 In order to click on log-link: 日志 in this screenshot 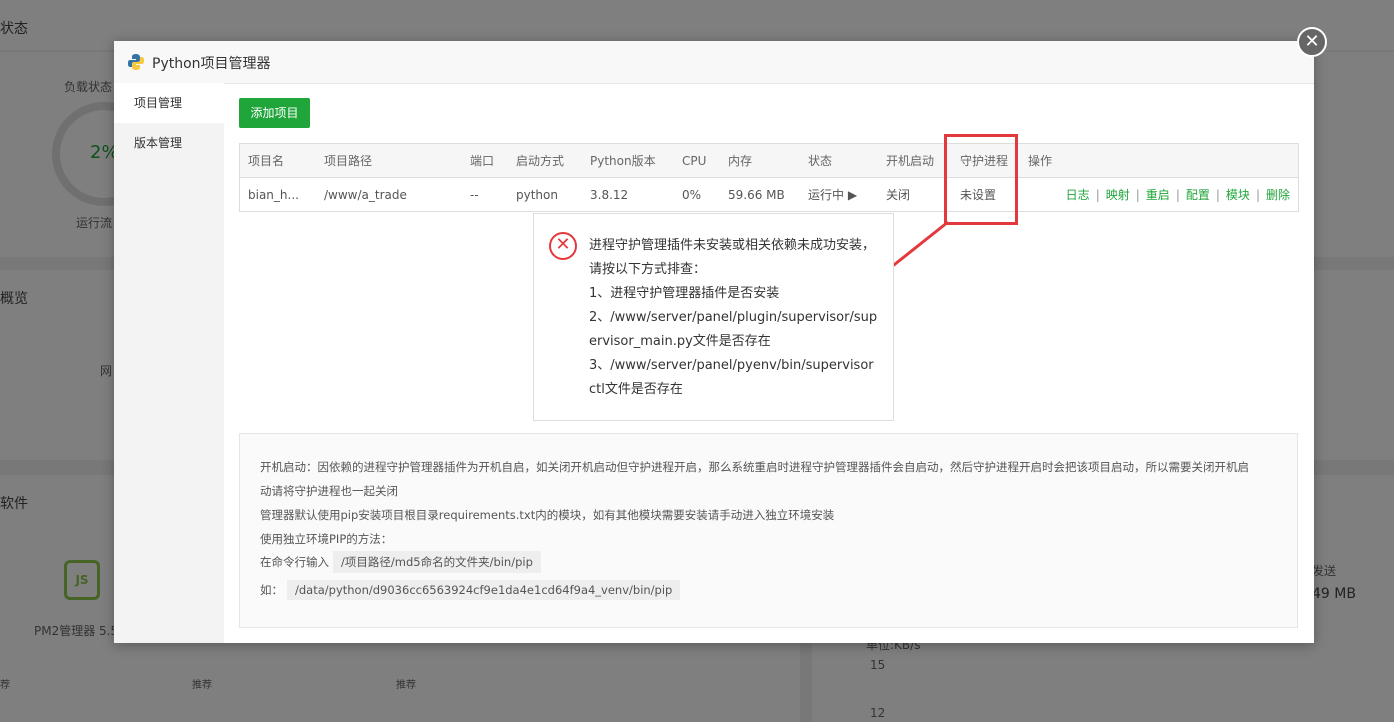, I will do `click(1078, 195)`.